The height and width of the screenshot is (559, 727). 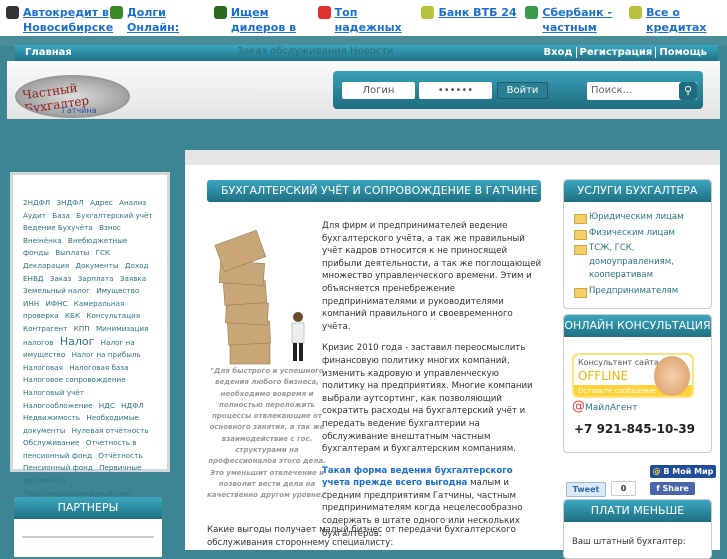 What do you see at coordinates (132, 202) in the screenshot?
I see `tag-link: Анализ` at bounding box center [132, 202].